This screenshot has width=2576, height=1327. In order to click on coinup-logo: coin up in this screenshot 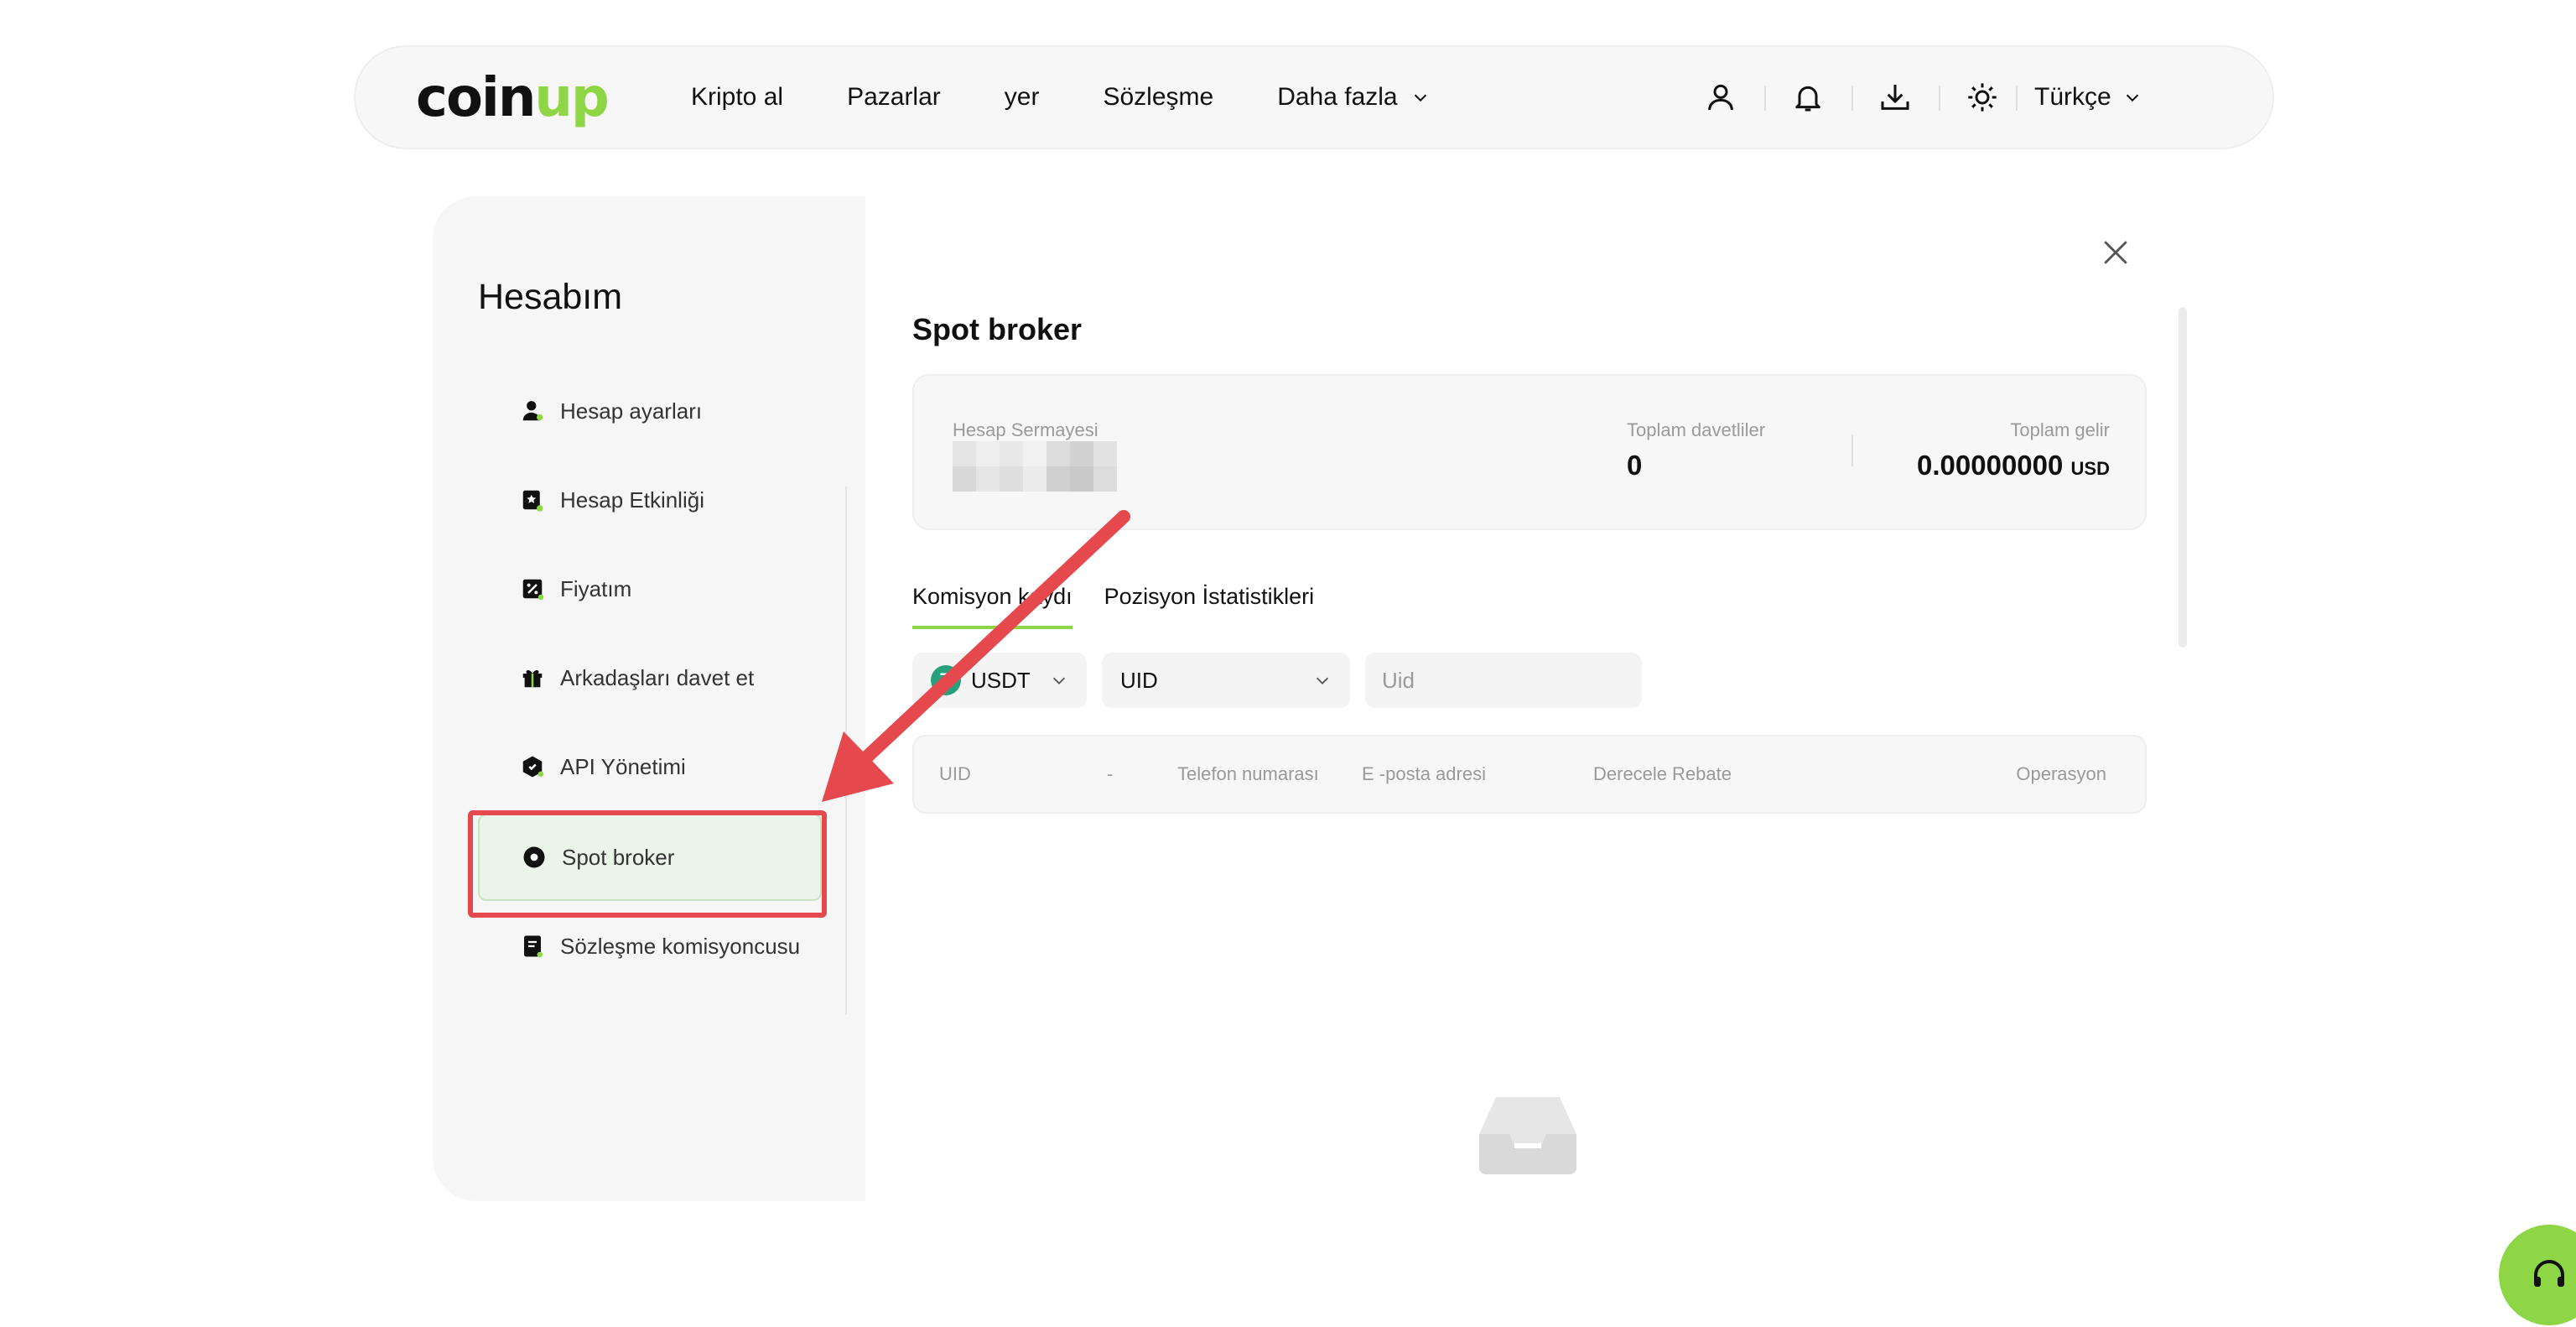, I will do `click(513, 98)`.